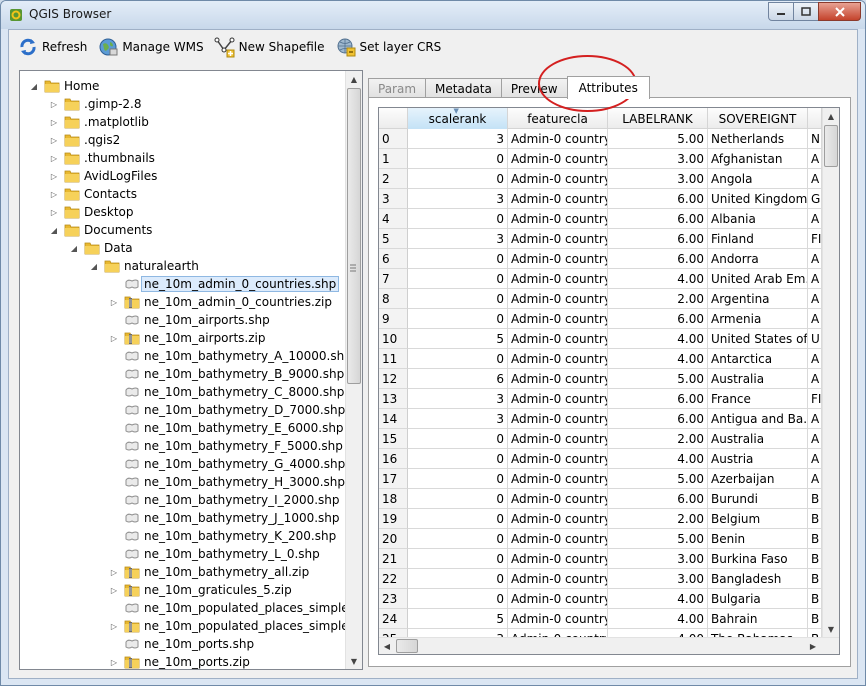  I want to click on expanded-arrow-icon: ◢, so click(54, 230).